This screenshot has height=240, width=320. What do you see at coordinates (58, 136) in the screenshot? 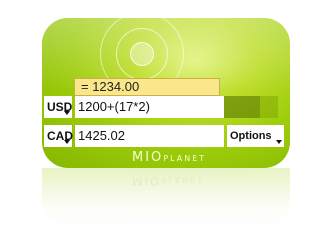
I see `to-currency-select: CAD` at bounding box center [58, 136].